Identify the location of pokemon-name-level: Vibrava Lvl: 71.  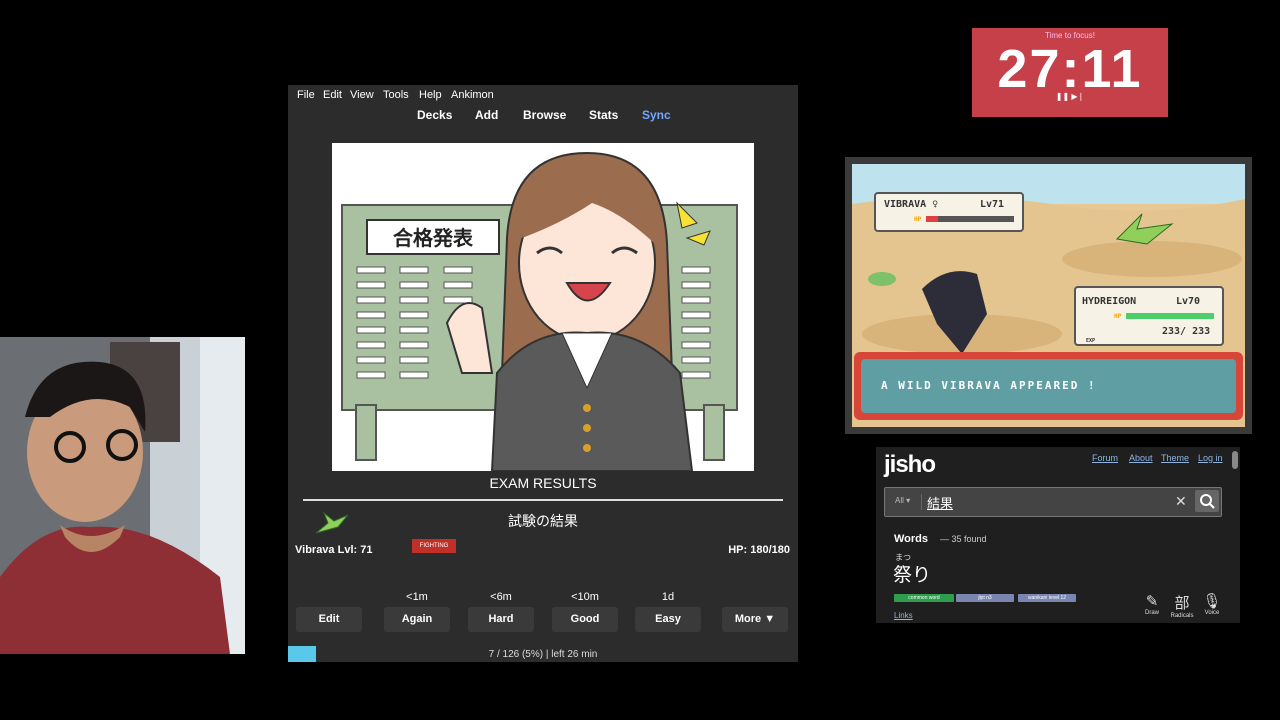
(334, 550).